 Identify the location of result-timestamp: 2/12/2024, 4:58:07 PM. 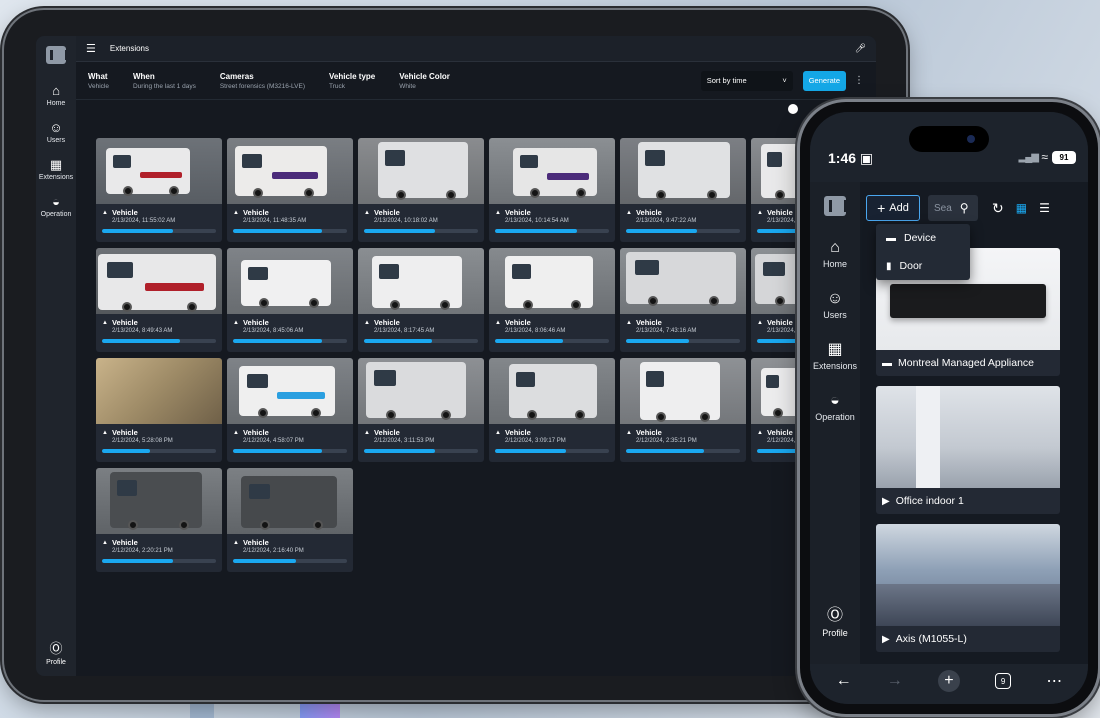
(273, 441).